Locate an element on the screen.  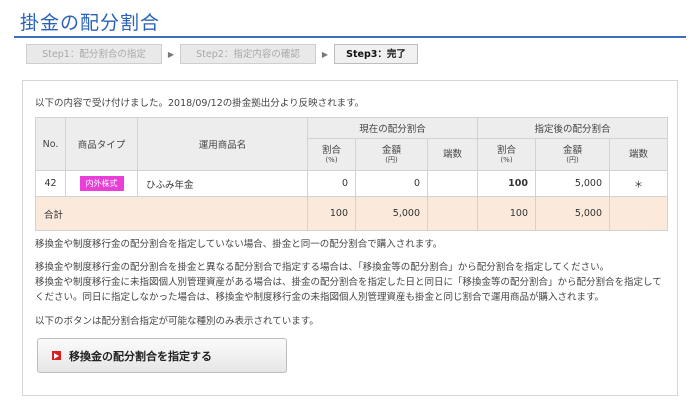
step-indicator: Step1：配分割合の指定 ▶ Step2：指定内容の確認 ▶ Step3：完了 is located at coordinates (222, 54).